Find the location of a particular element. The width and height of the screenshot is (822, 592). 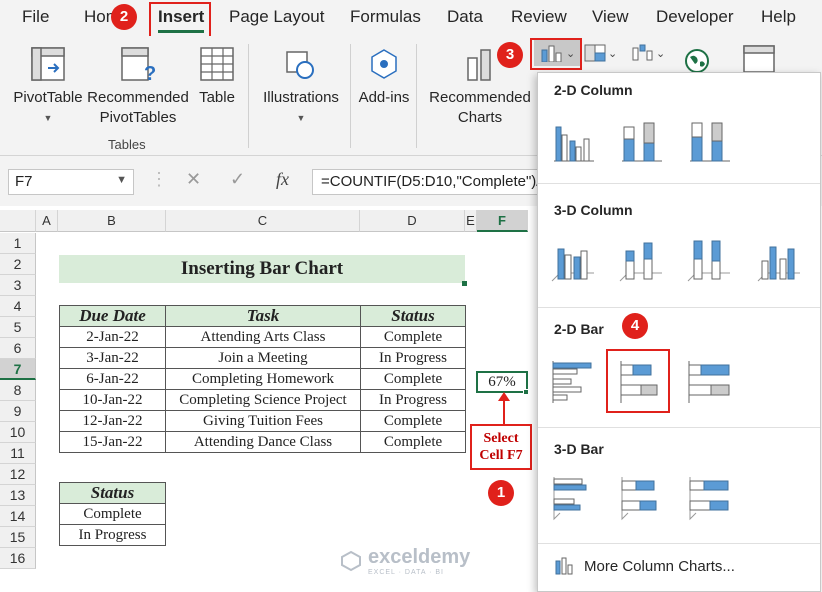

table-cell-due-date: 3-Jan-22 is located at coordinates (112, 358).